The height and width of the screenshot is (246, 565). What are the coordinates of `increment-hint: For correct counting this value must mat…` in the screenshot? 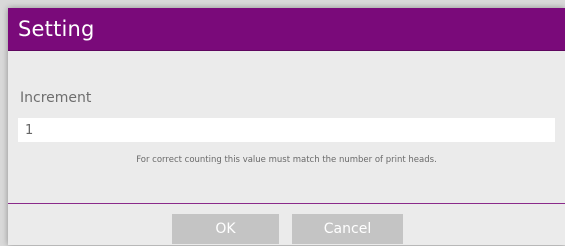 It's located at (286, 160).